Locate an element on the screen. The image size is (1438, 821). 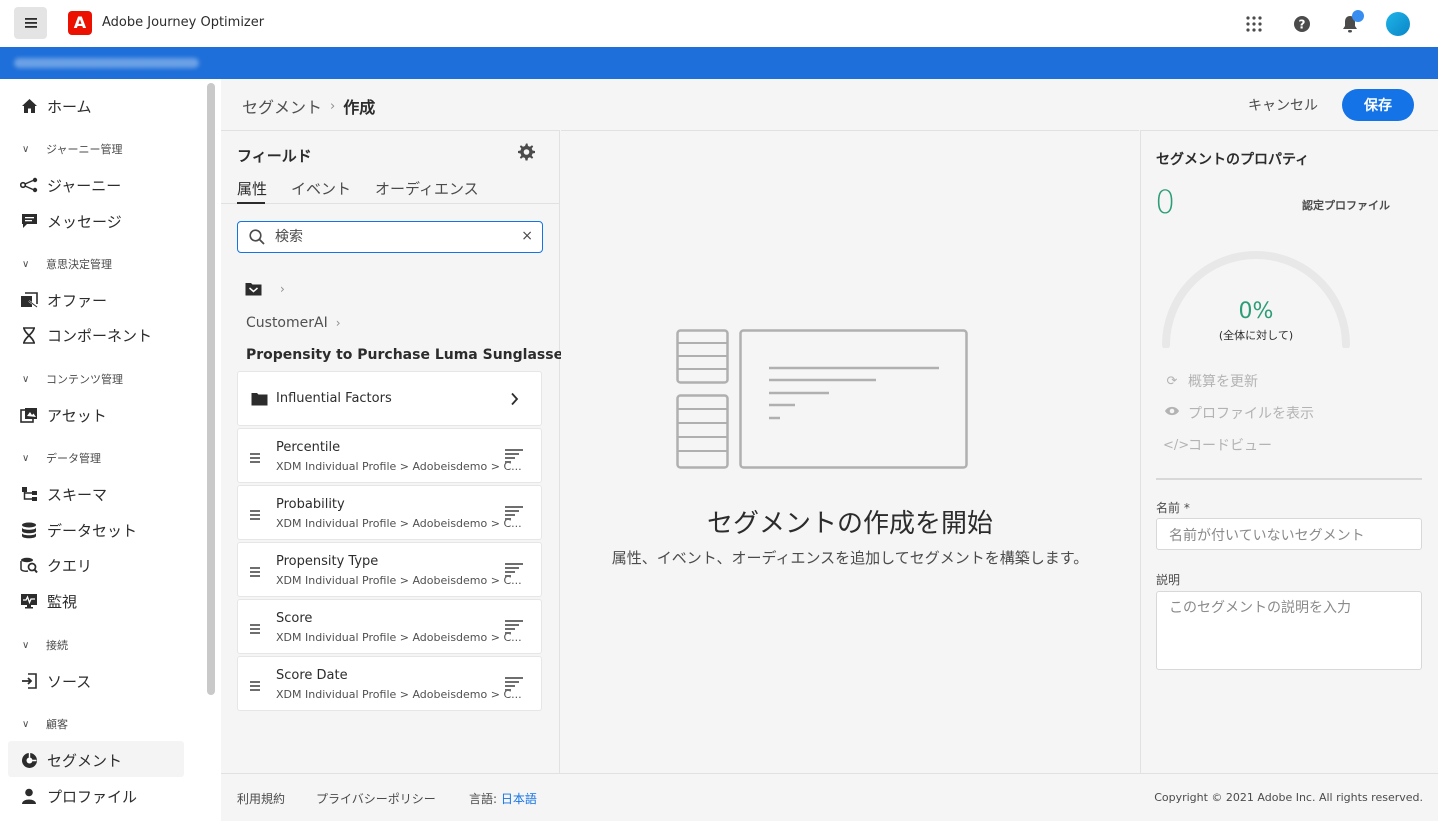
nav-item-messages: メッセージ is located at coordinates (71, 221).